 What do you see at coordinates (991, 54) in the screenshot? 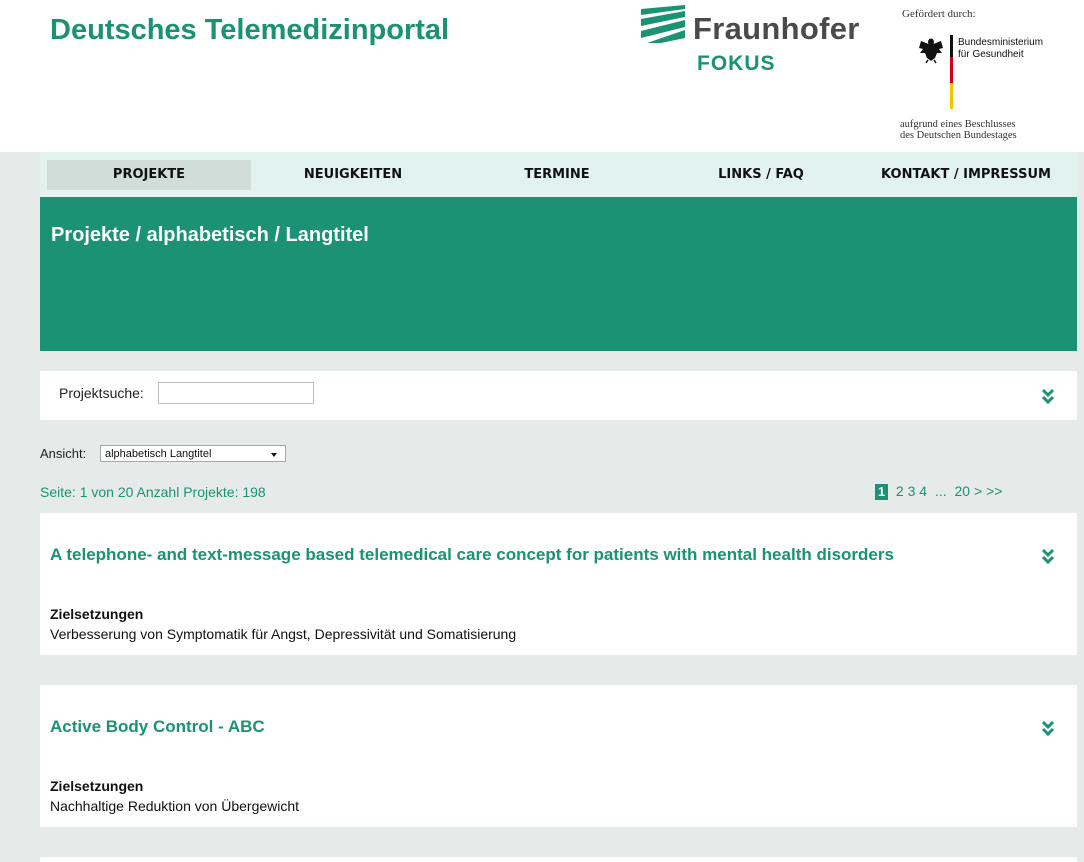
I see `ministry-name-line2: für Gesundheit` at bounding box center [991, 54].